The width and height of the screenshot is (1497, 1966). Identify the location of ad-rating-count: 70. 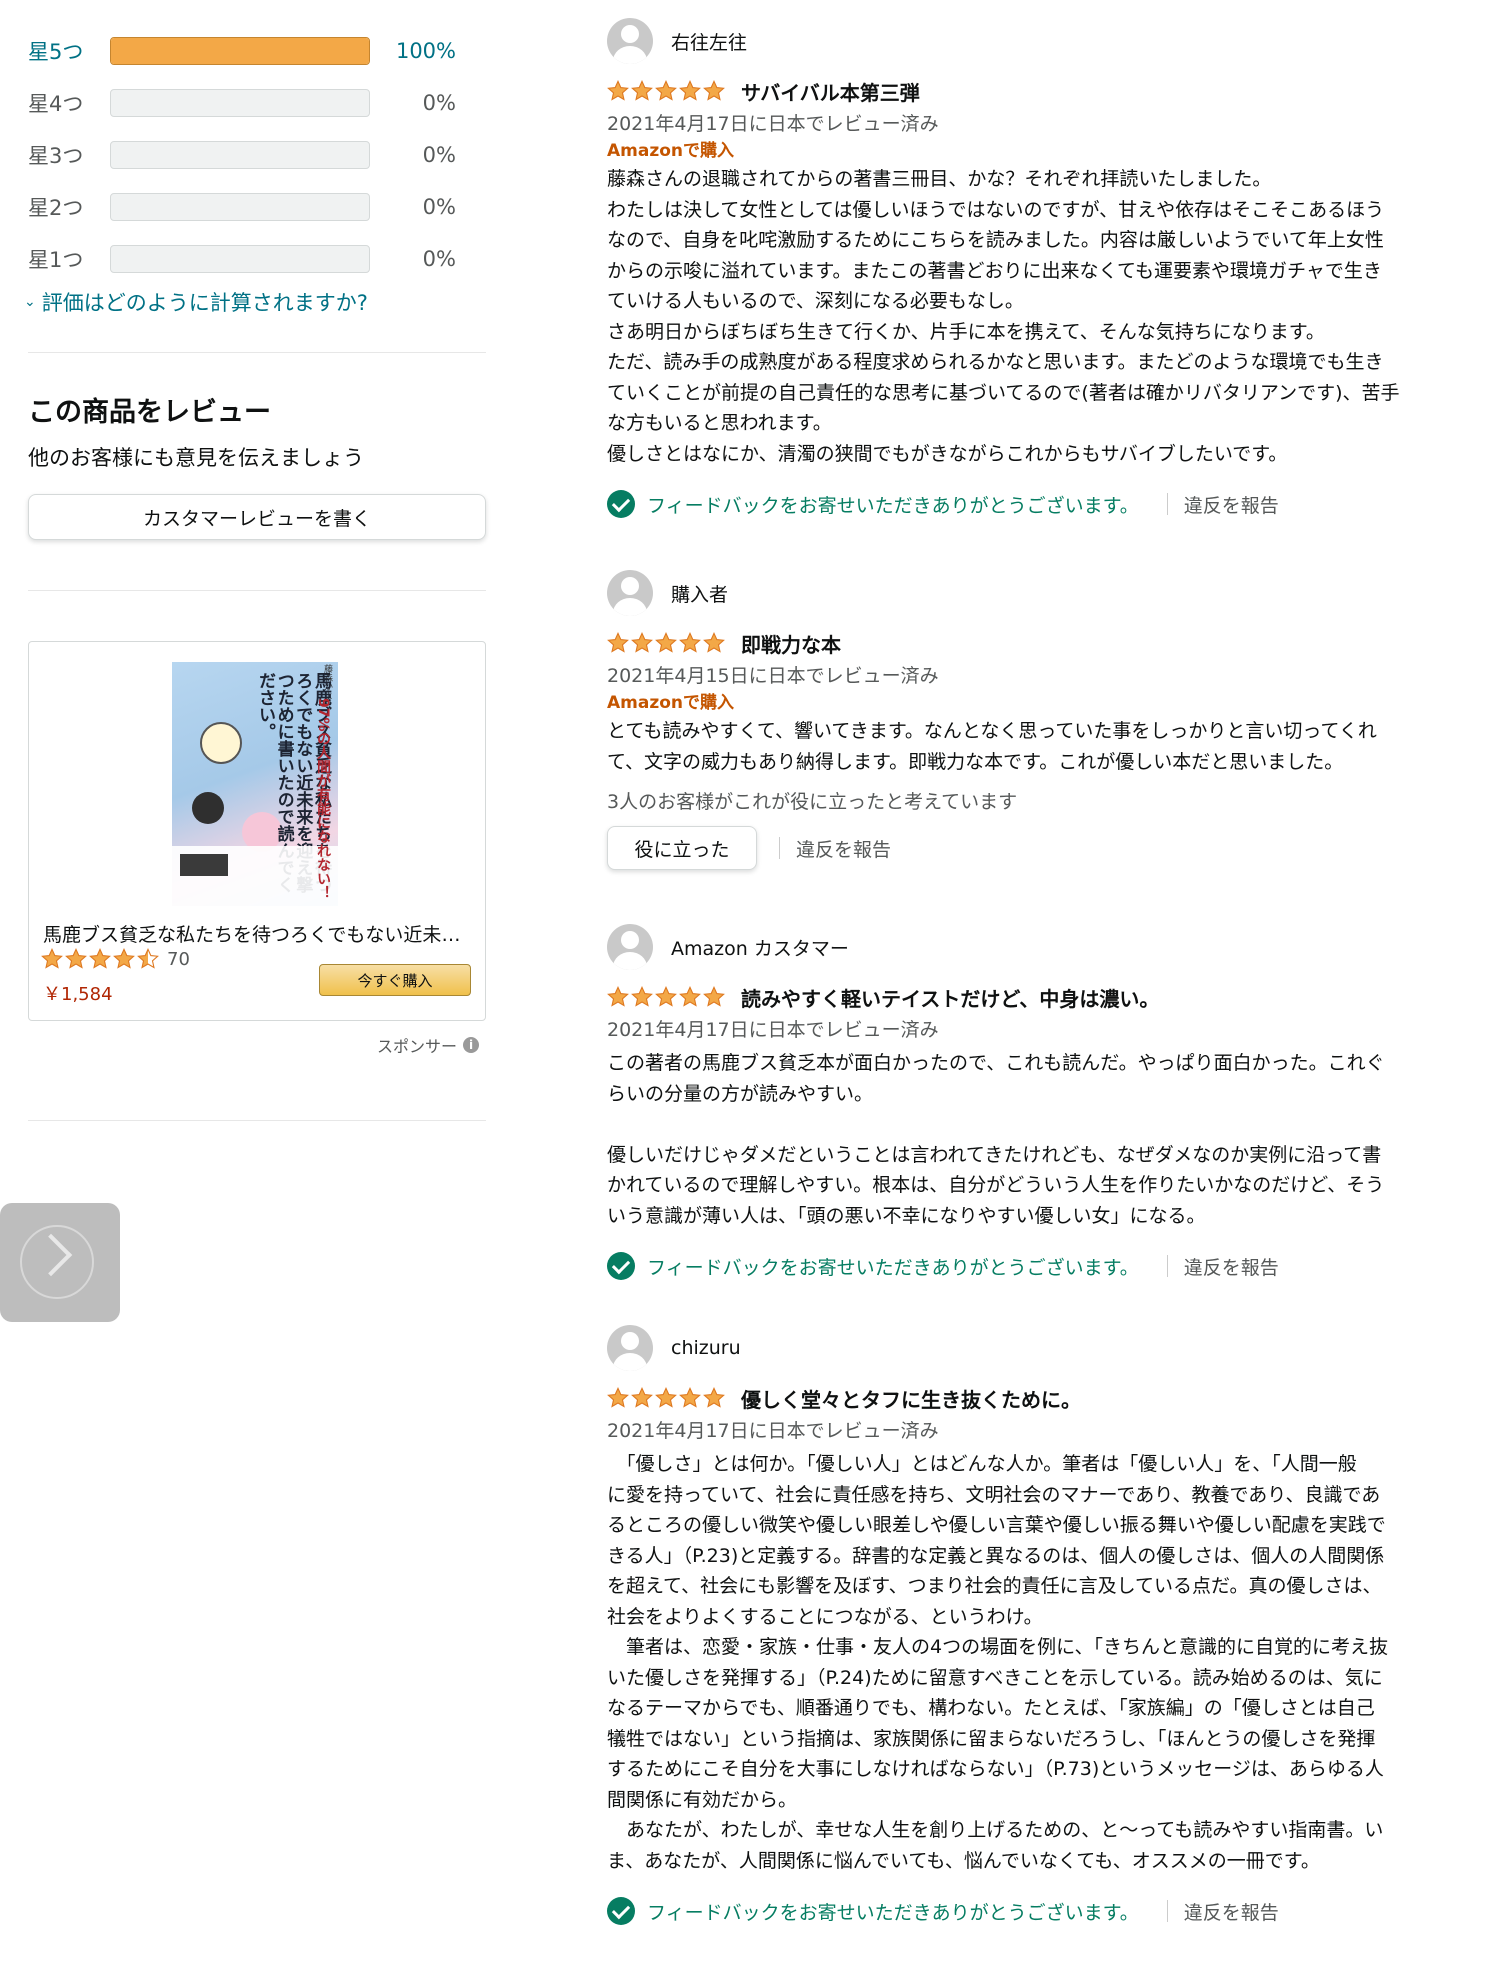
(178, 959).